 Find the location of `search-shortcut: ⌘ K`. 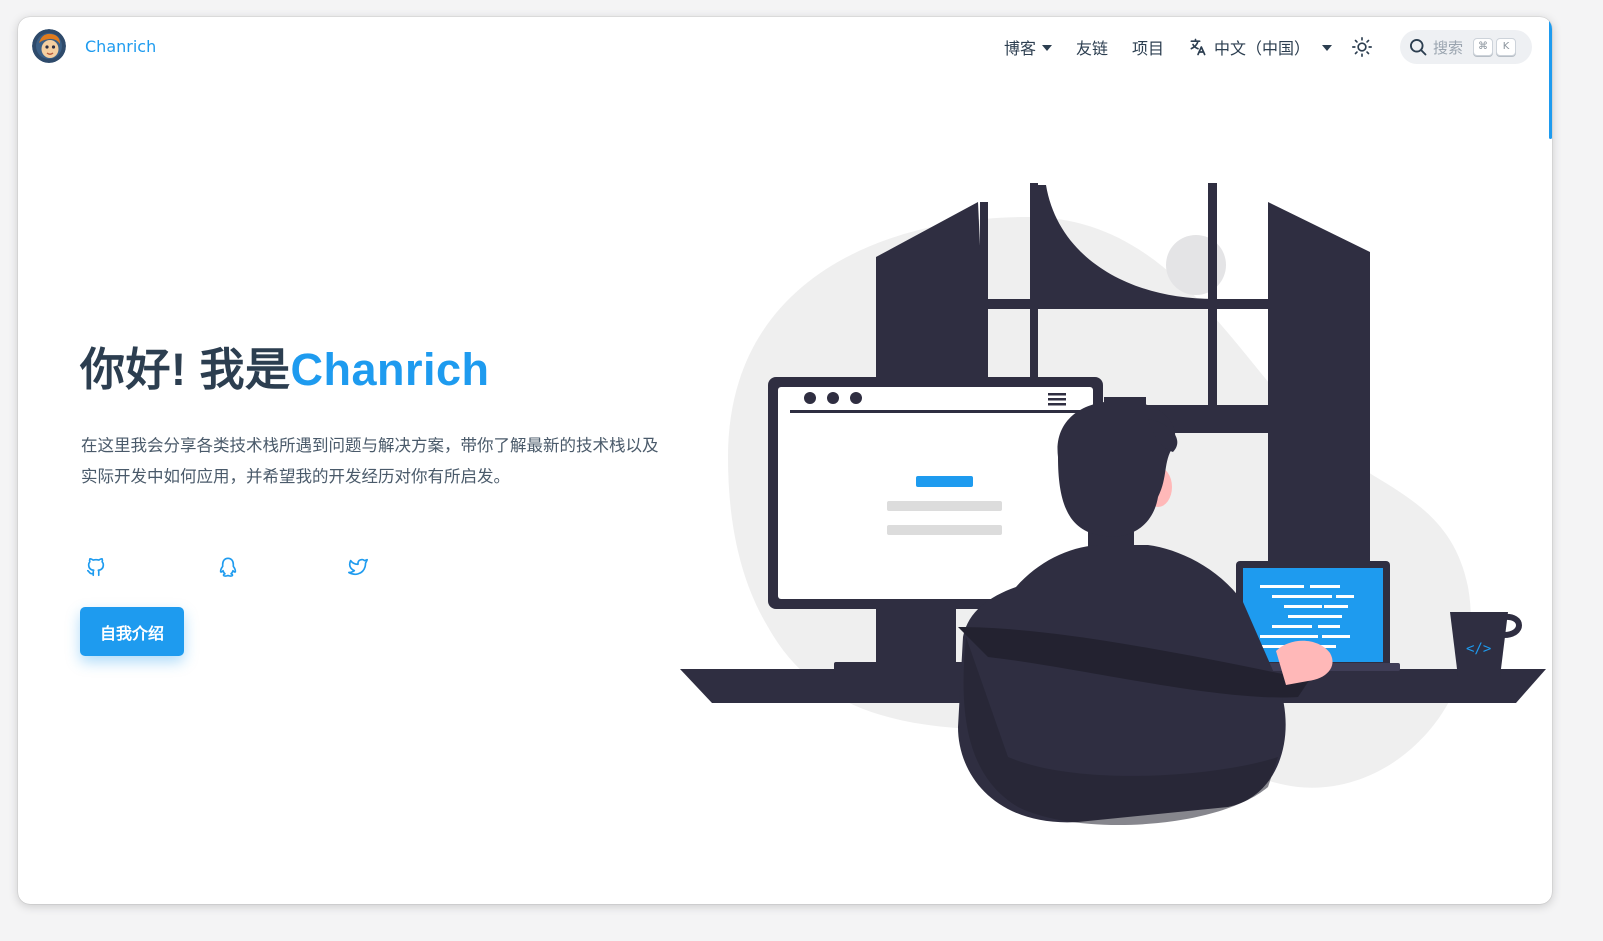

search-shortcut: ⌘ K is located at coordinates (1496, 47).